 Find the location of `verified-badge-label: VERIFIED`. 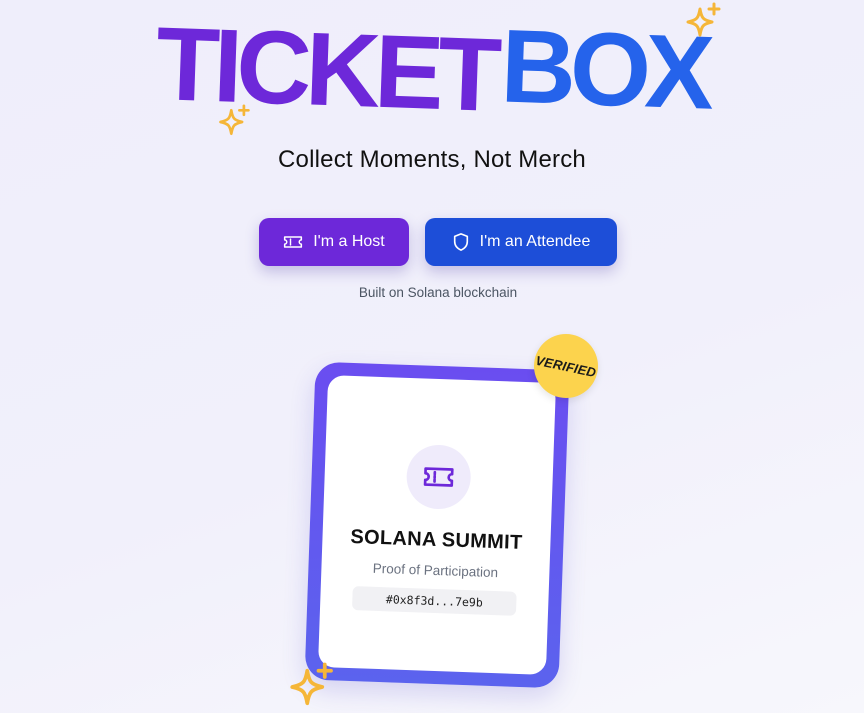

verified-badge-label: VERIFIED is located at coordinates (566, 366).